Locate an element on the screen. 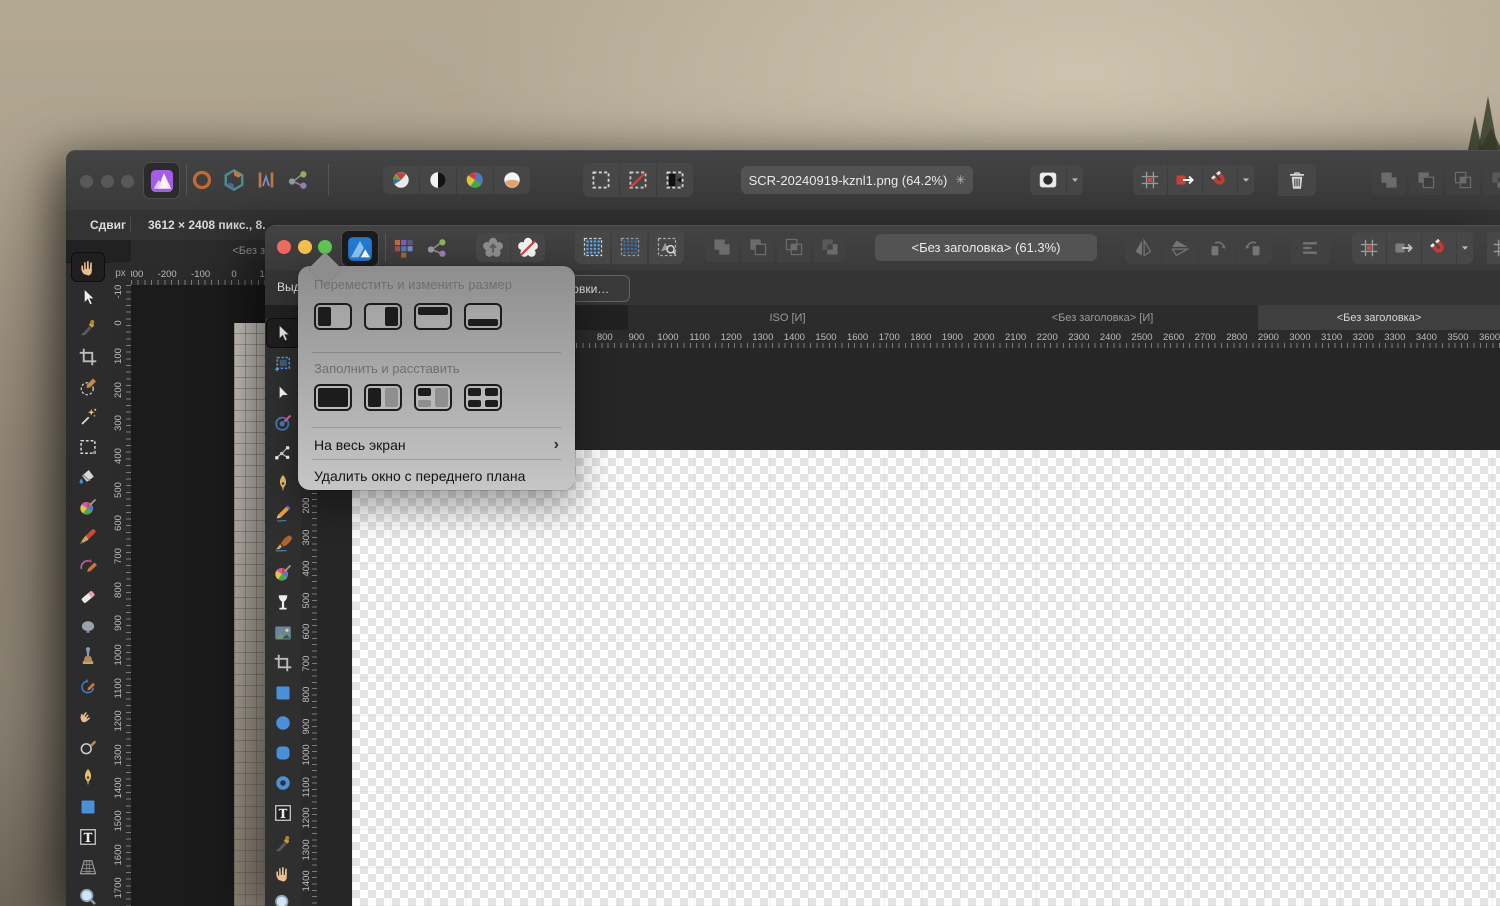 The height and width of the screenshot is (906, 1500). tile-option-split-quarters-left is located at coordinates (433, 397).